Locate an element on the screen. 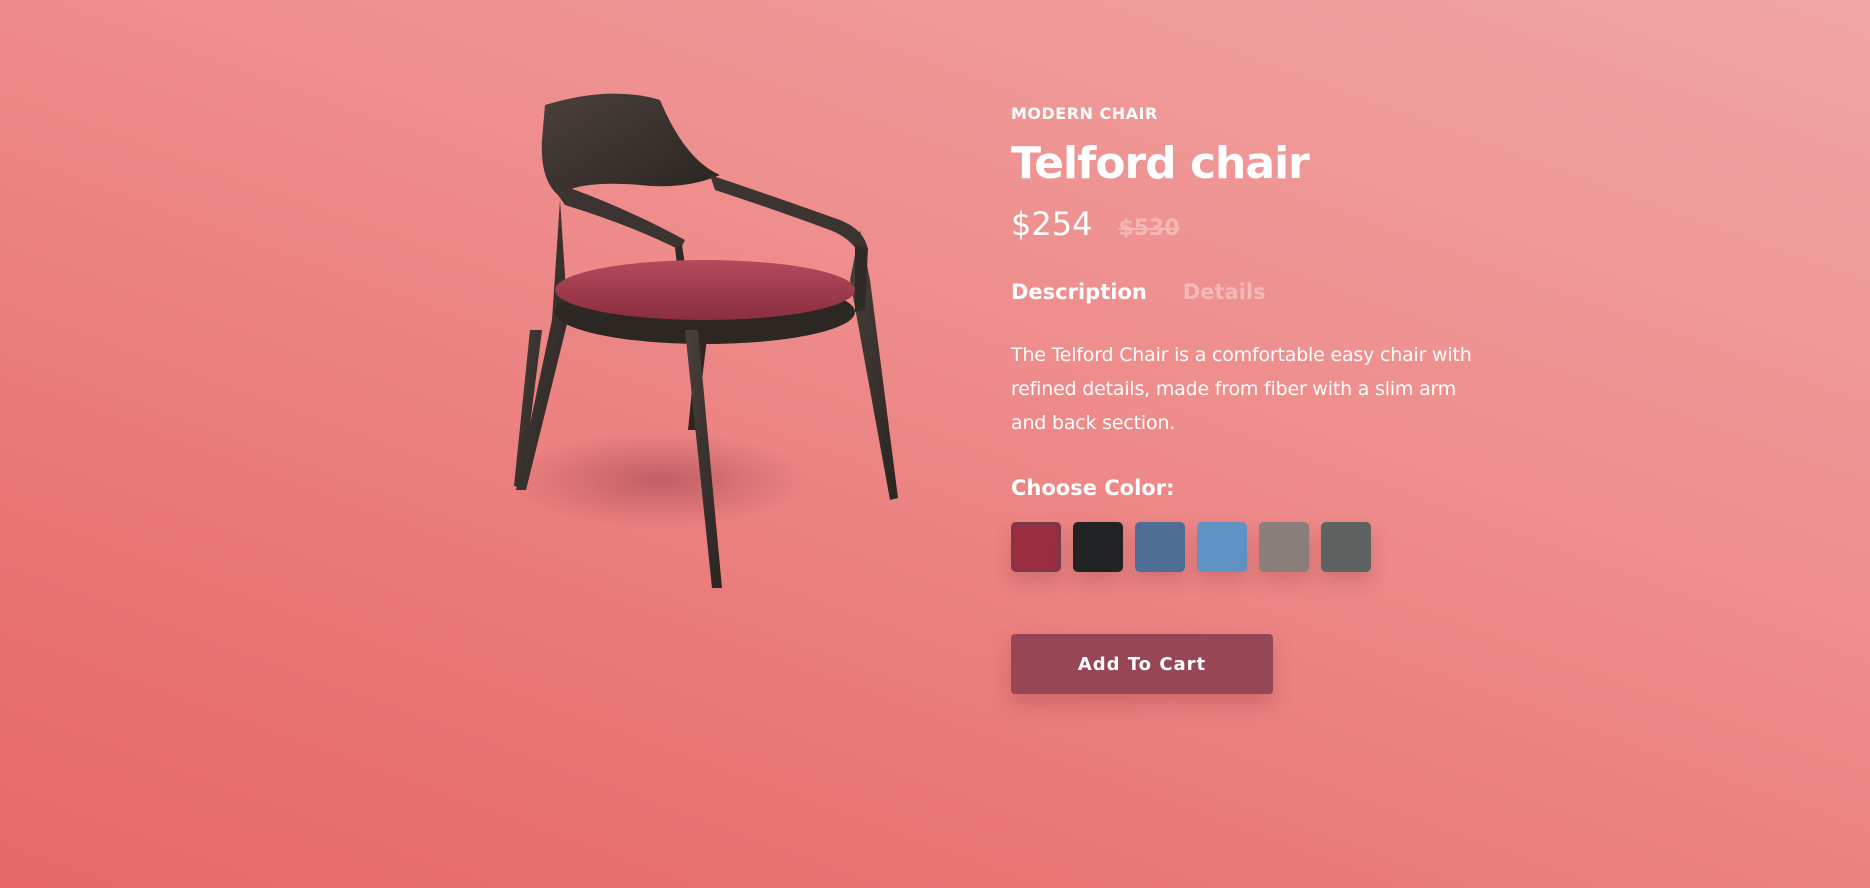  old-price: $530 is located at coordinates (1149, 228).